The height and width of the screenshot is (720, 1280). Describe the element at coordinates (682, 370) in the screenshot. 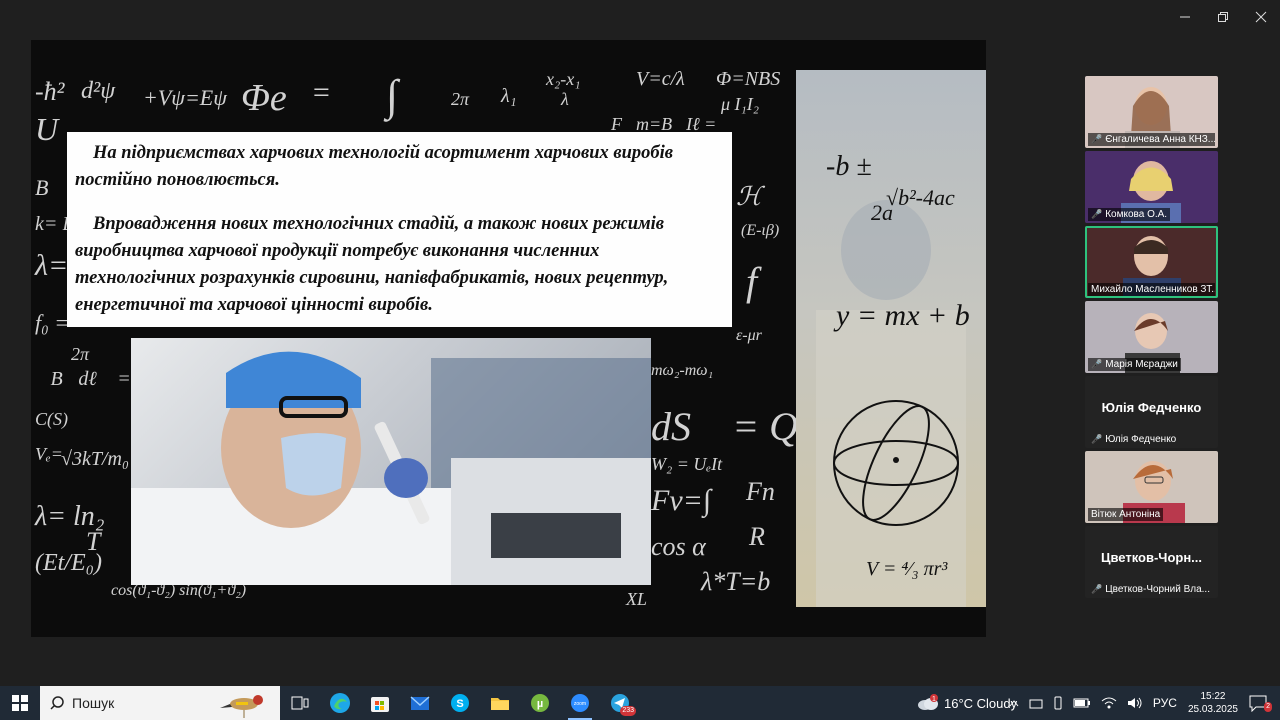

I see `svg-text: mω₂-mω₁` at that location.